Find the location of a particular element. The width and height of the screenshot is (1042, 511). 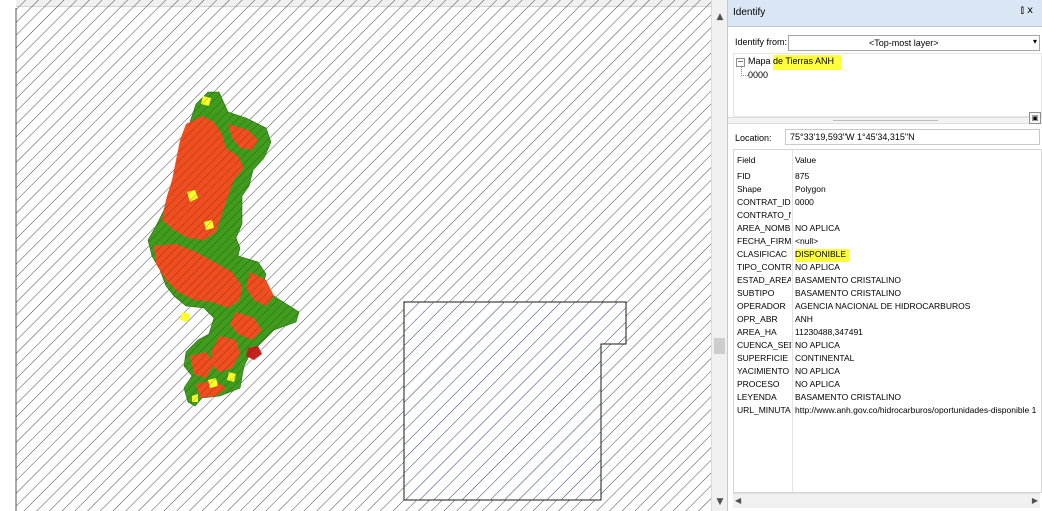

field-name: FID is located at coordinates (744, 176).